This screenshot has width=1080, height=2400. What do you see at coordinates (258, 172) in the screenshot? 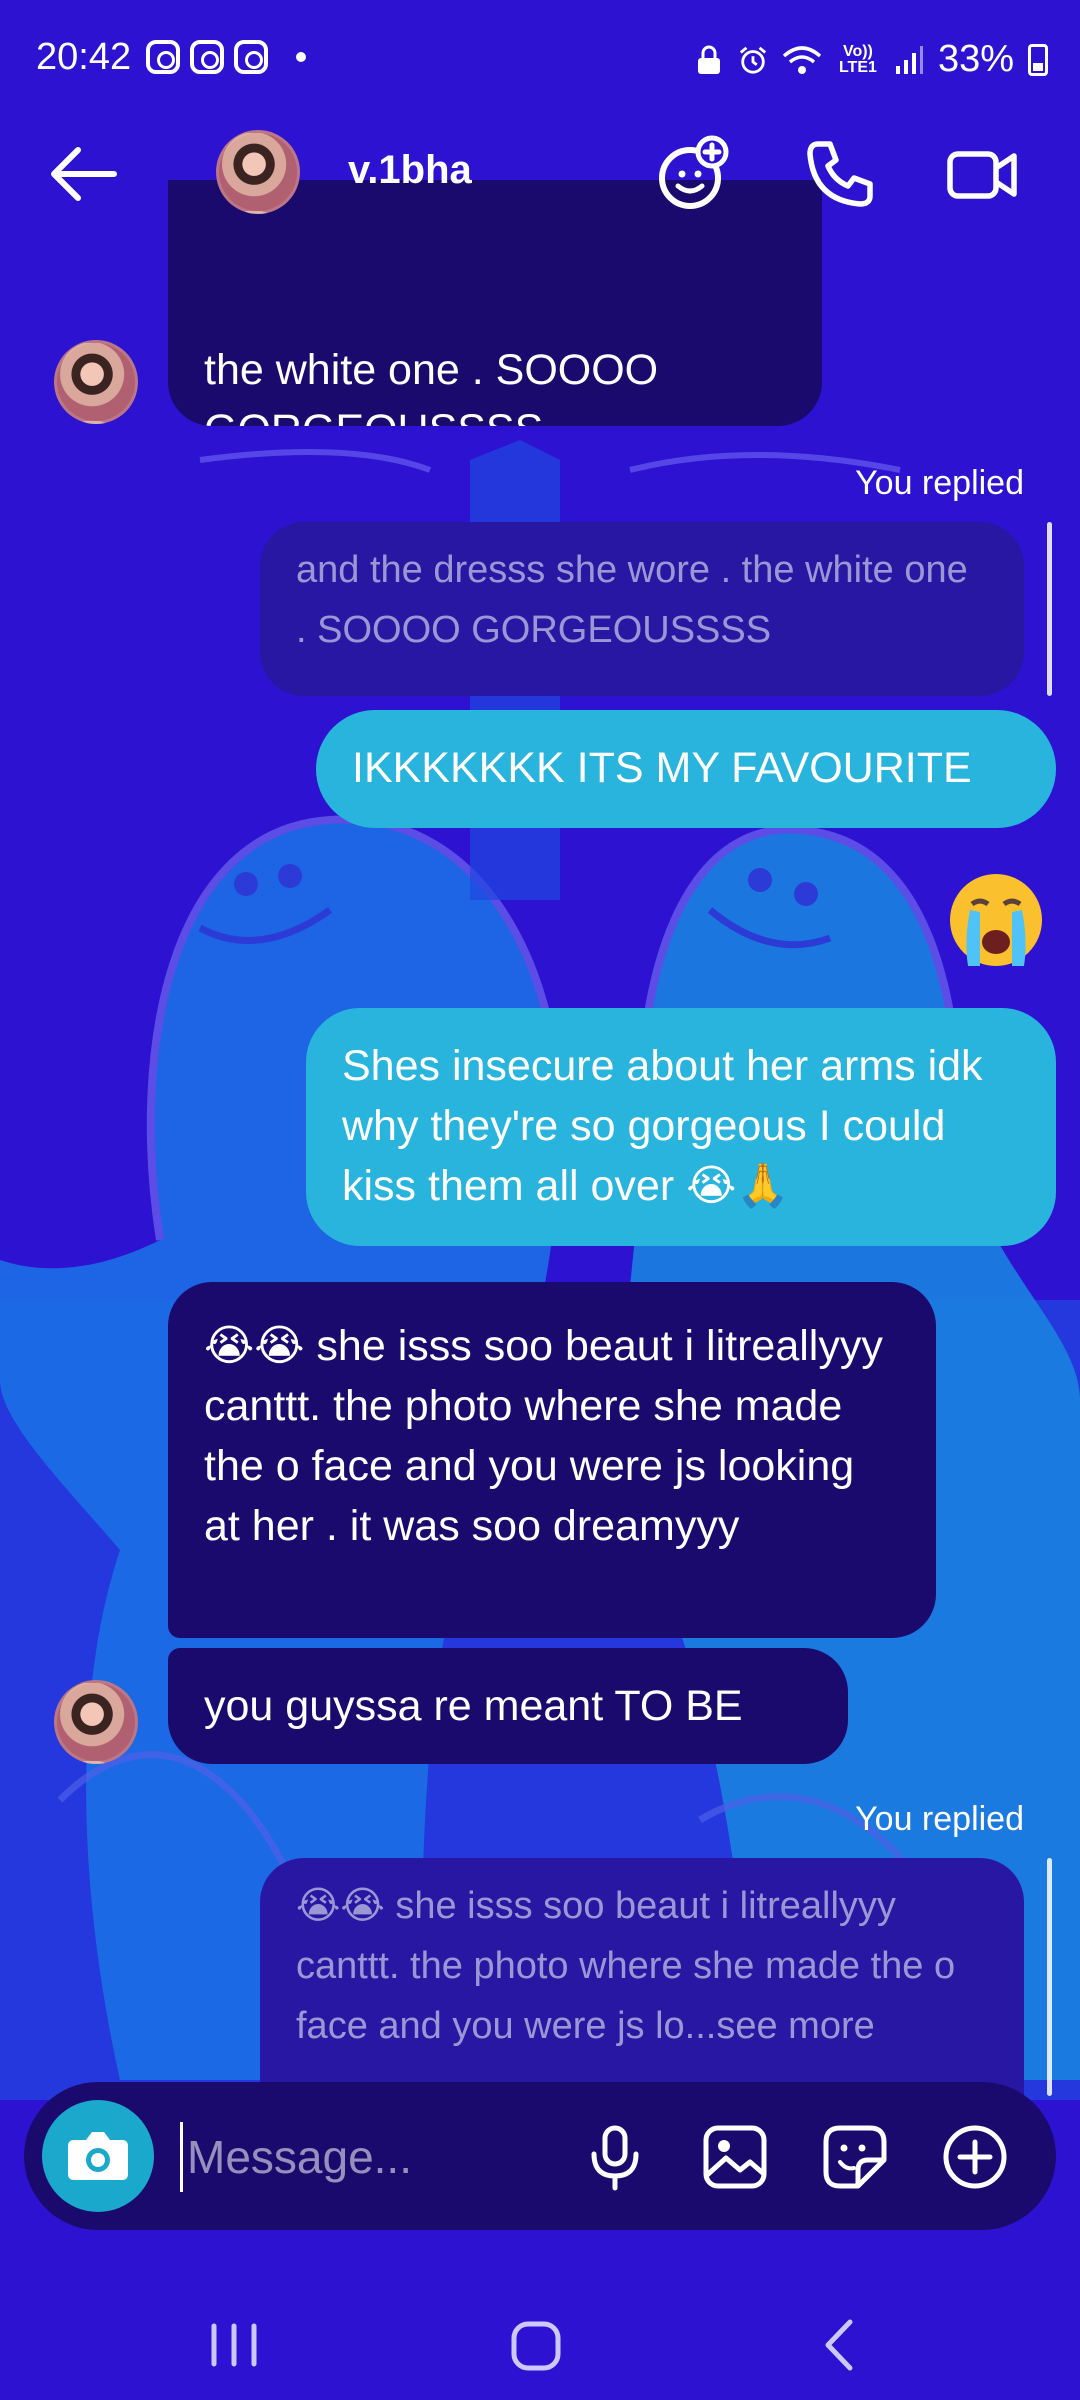
I see `contact-avatar` at bounding box center [258, 172].